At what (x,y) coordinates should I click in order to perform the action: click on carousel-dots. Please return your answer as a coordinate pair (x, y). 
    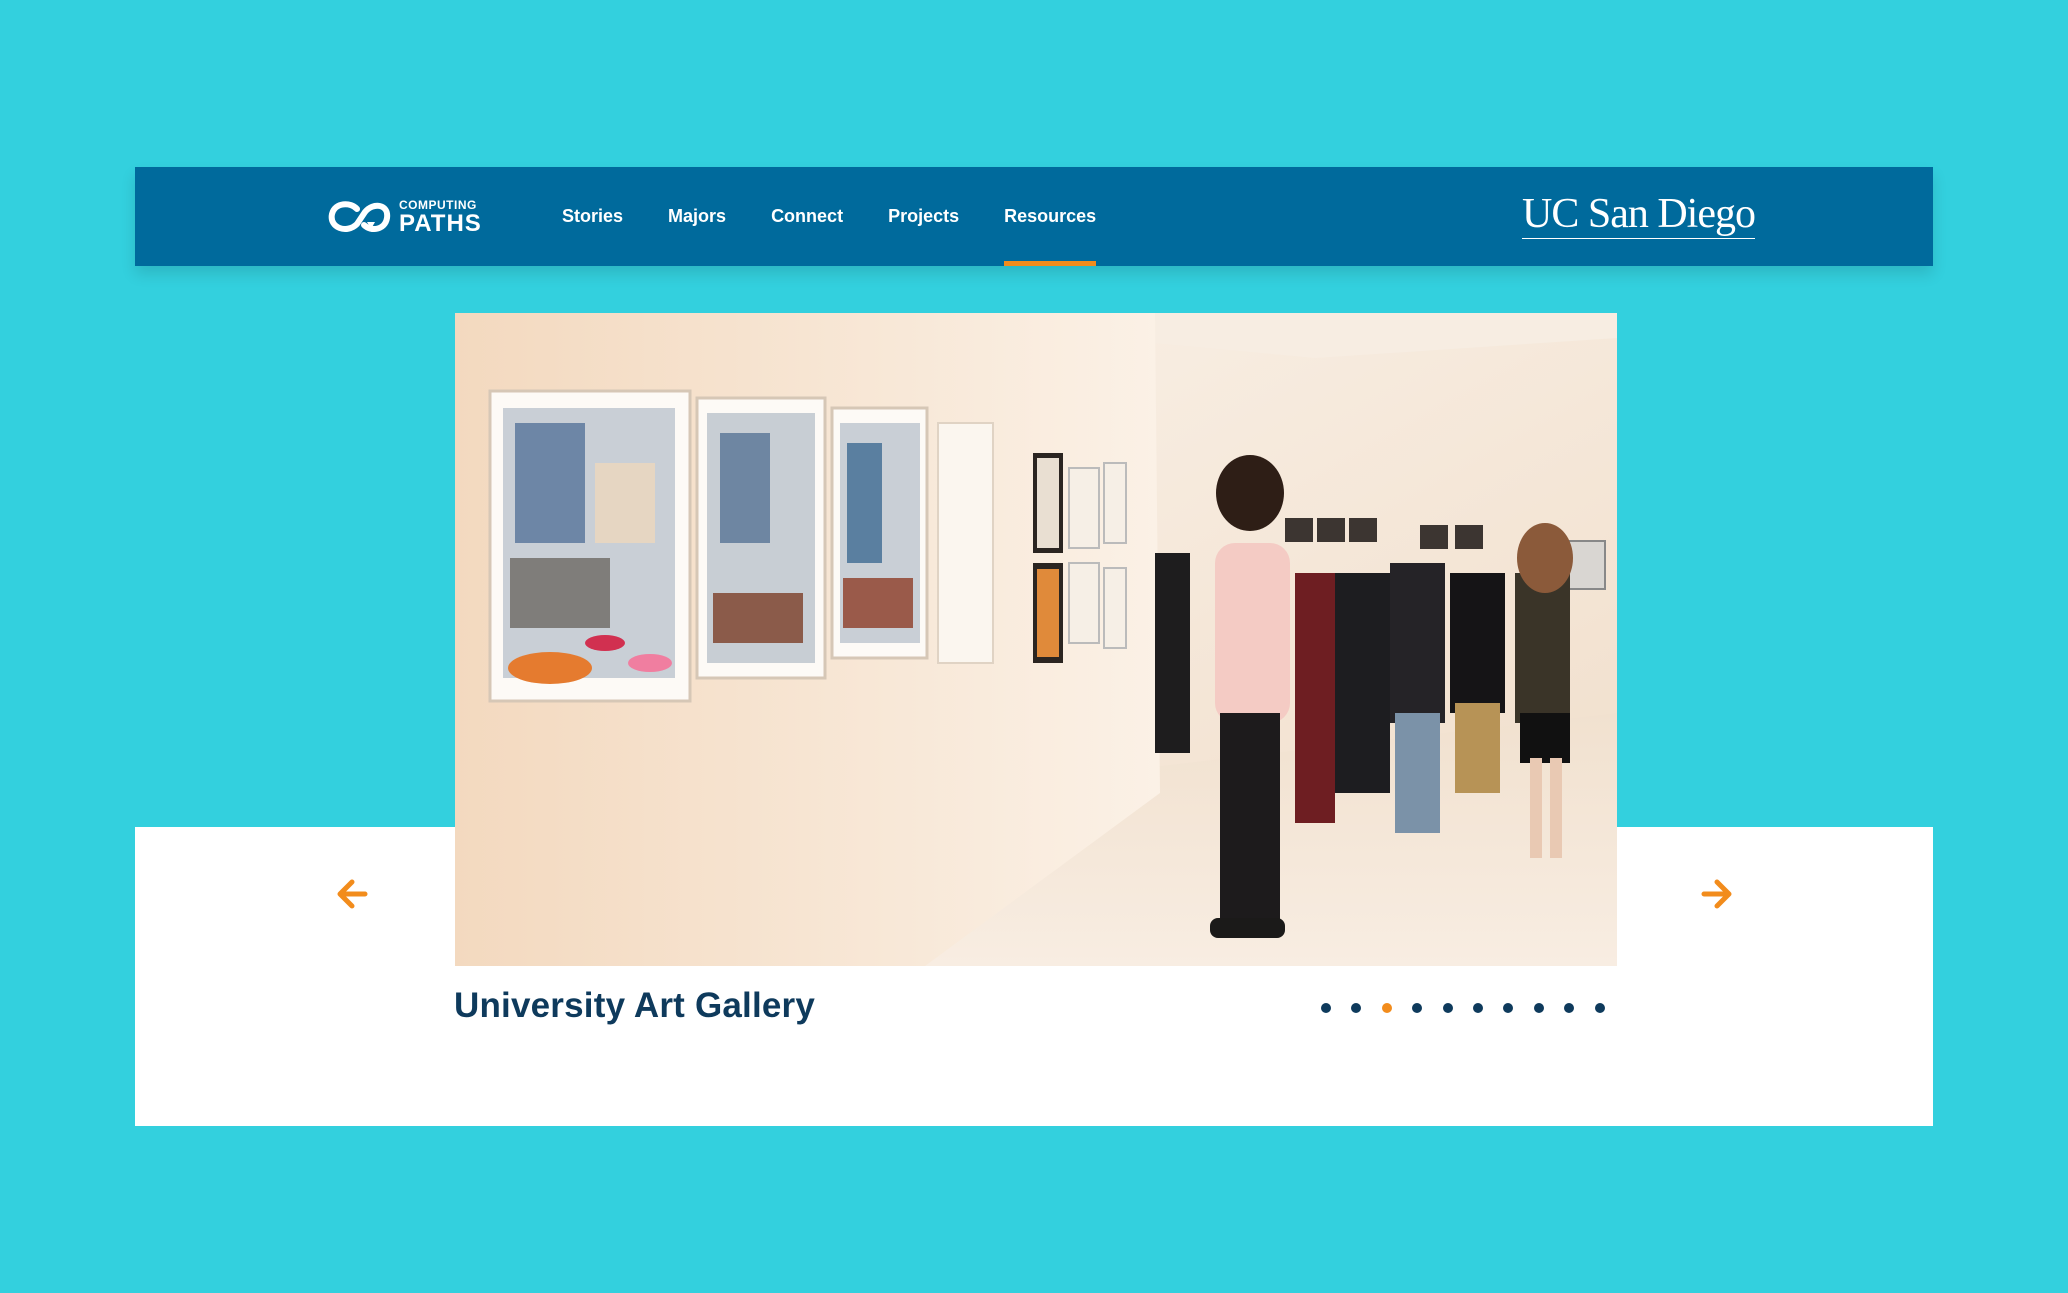
    Looking at the image, I should click on (1473, 1008).